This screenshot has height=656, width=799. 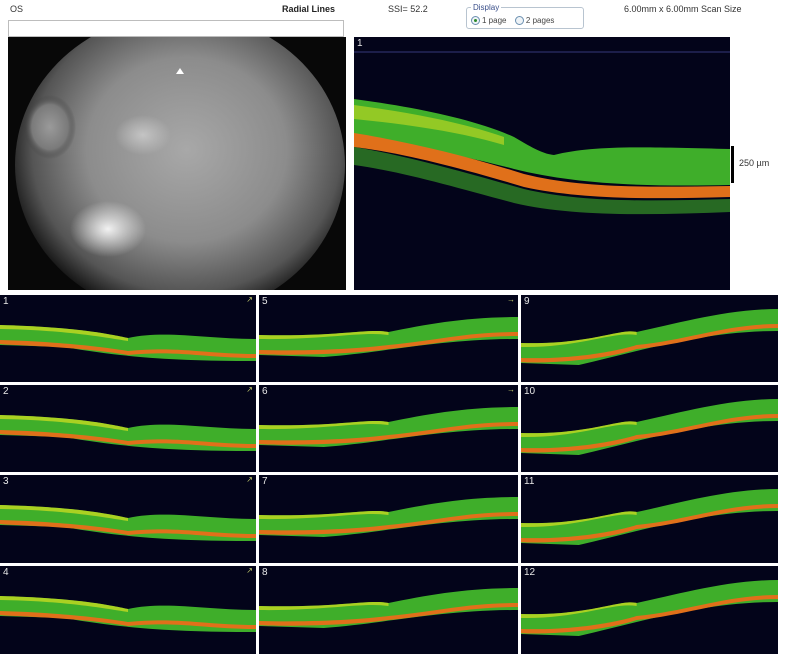 What do you see at coordinates (265, 301) in the screenshot?
I see `scan-thumb-label: 5` at bounding box center [265, 301].